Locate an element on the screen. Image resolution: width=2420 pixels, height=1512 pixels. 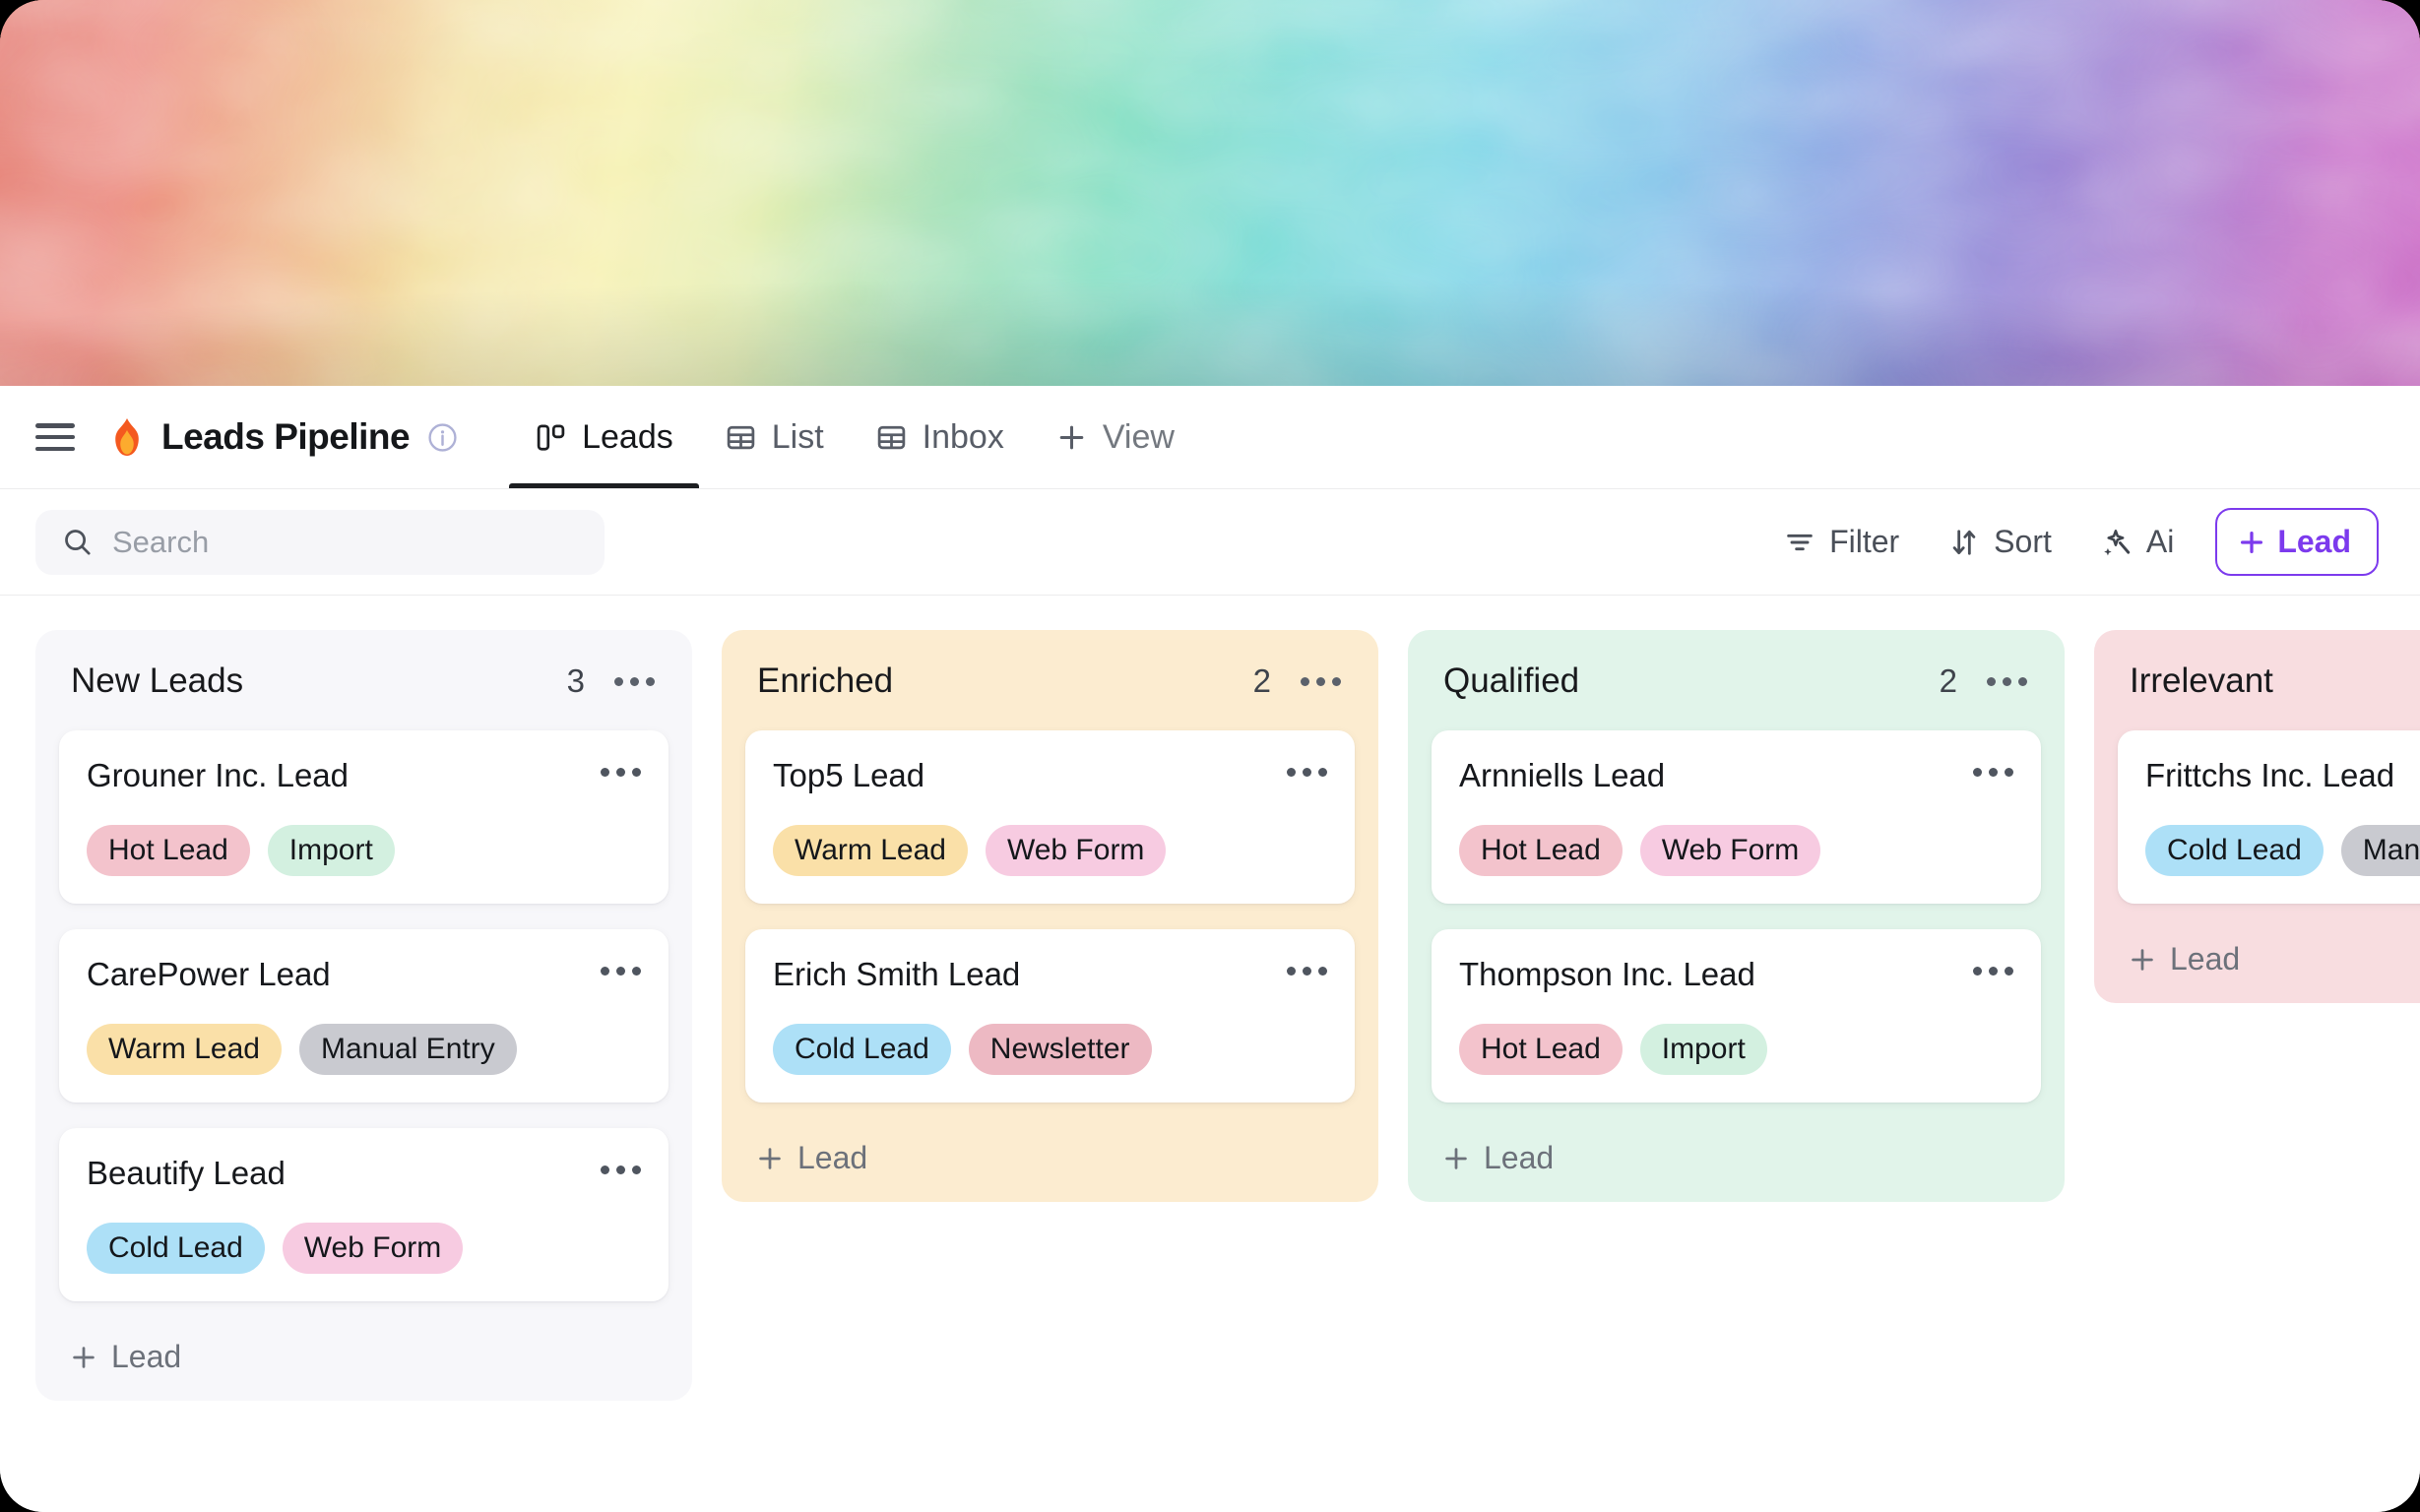
lead-card-tags: Cold Lead Newsletter is located at coordinates (1050, 1049).